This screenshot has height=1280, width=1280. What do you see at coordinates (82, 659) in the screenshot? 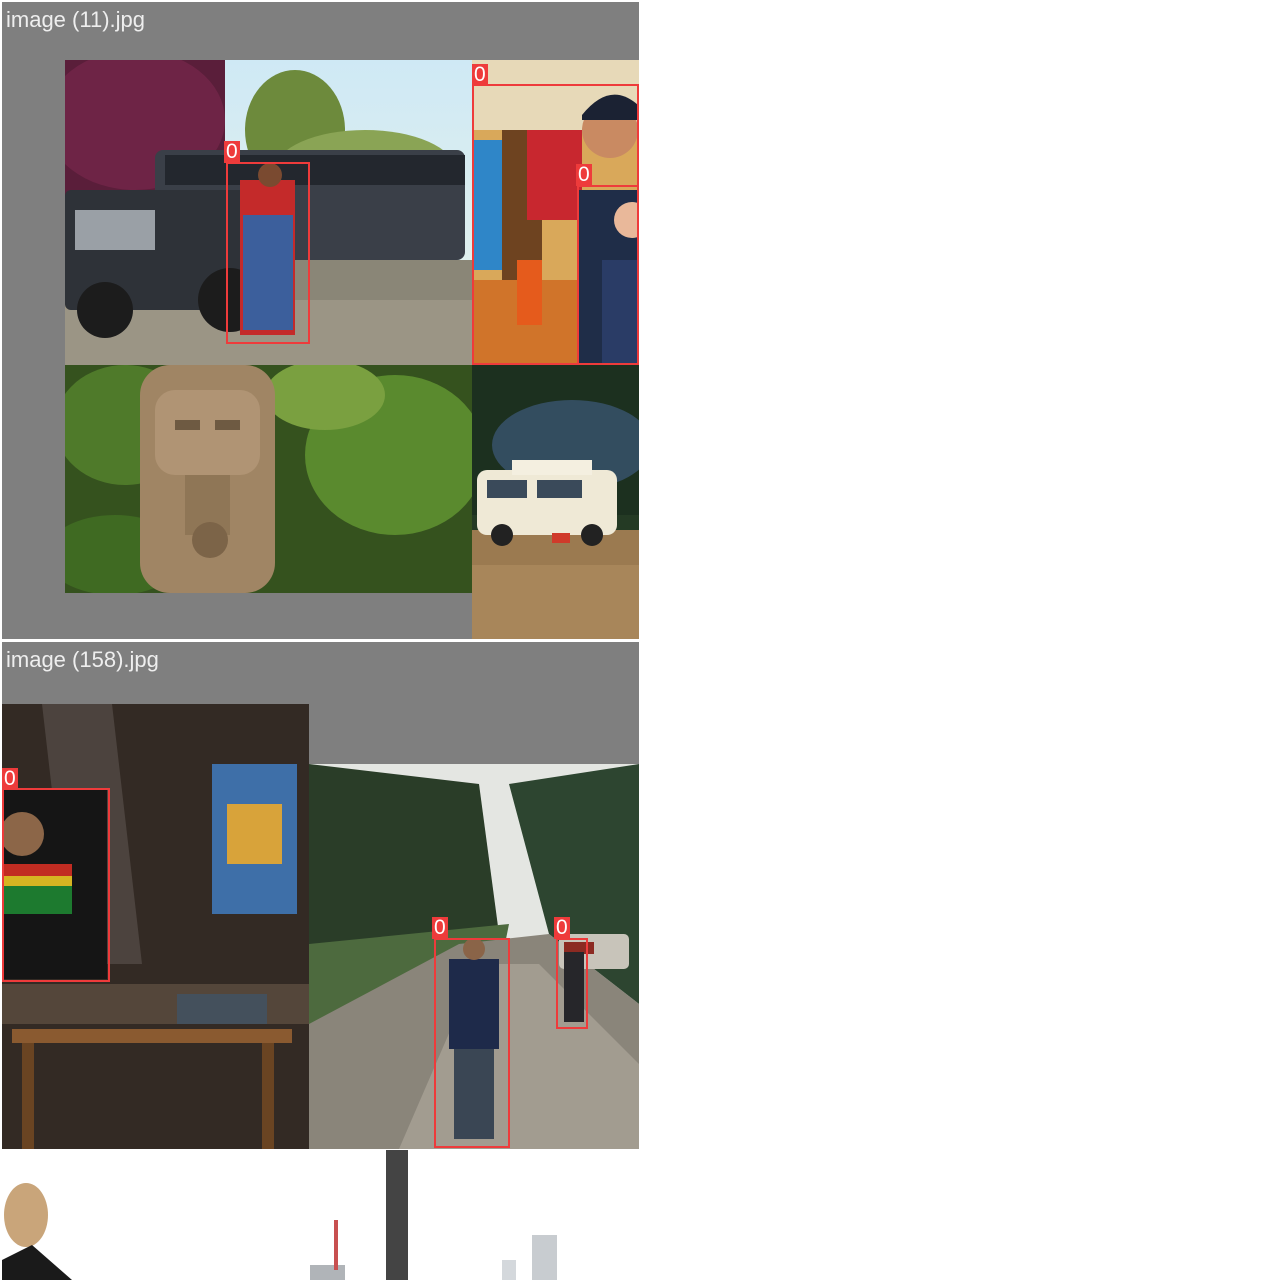
I see `tile-title: image (158).jpg` at bounding box center [82, 659].